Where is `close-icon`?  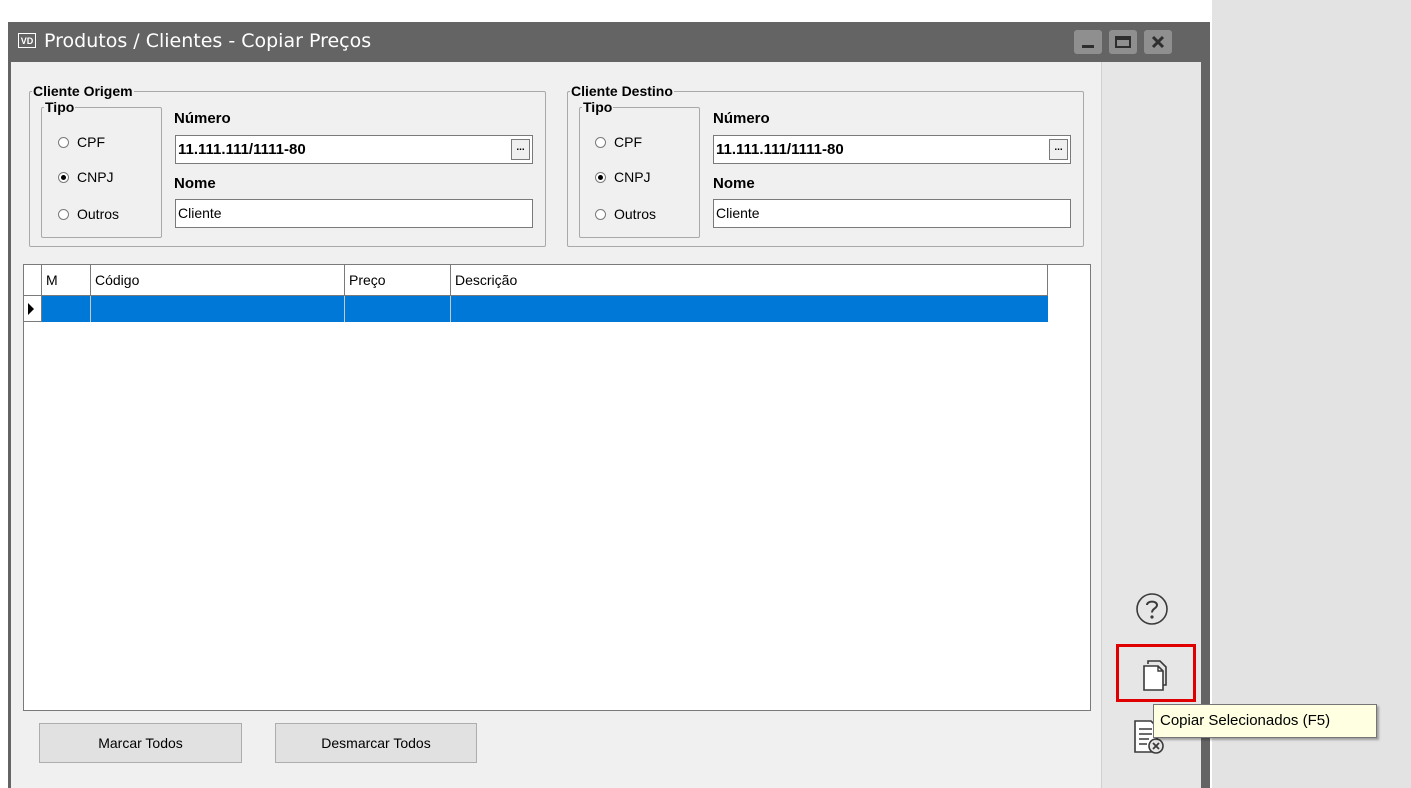
close-icon is located at coordinates (1158, 42).